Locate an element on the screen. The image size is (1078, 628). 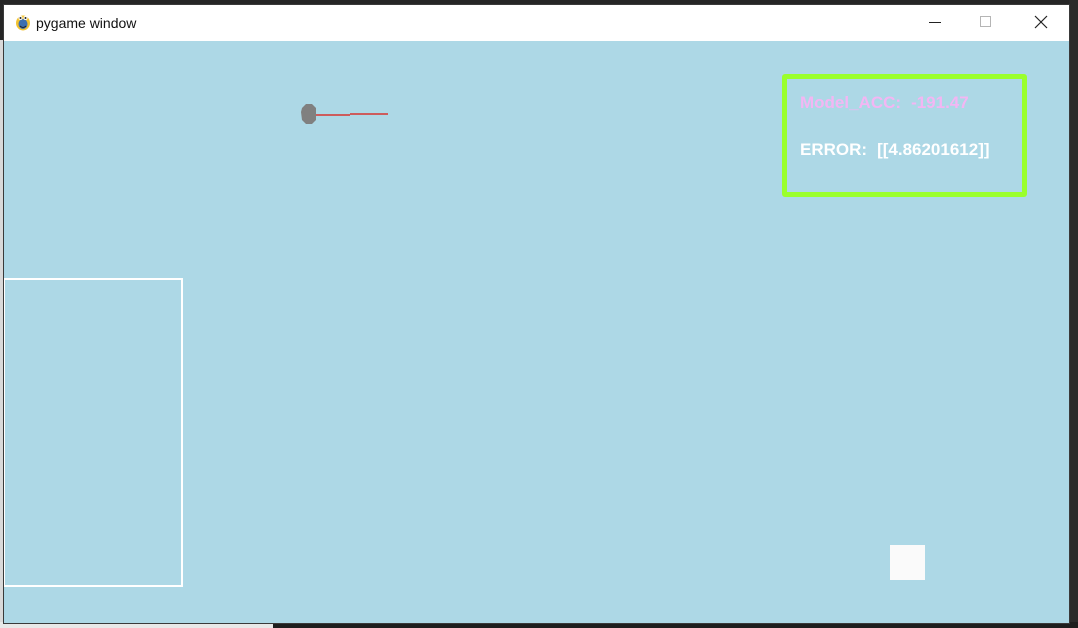
close-button is located at coordinates (1041, 22).